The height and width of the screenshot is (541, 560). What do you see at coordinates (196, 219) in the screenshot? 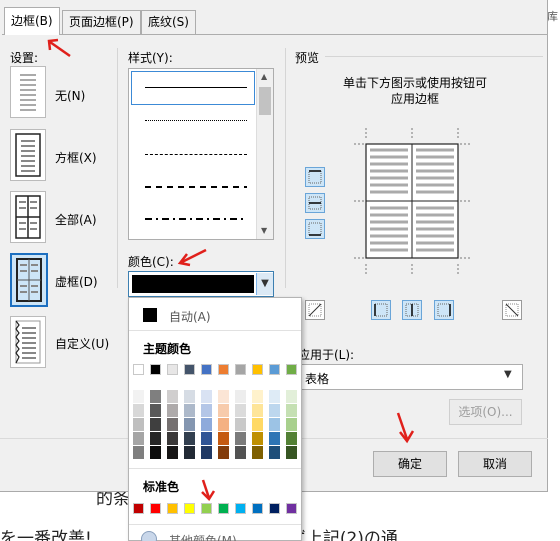
I see `line-style-dash-dot` at bounding box center [196, 219].